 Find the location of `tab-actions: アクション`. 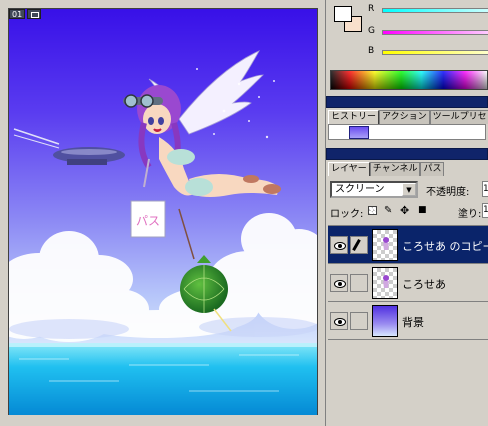

tab-actions: アクション is located at coordinates (404, 117).